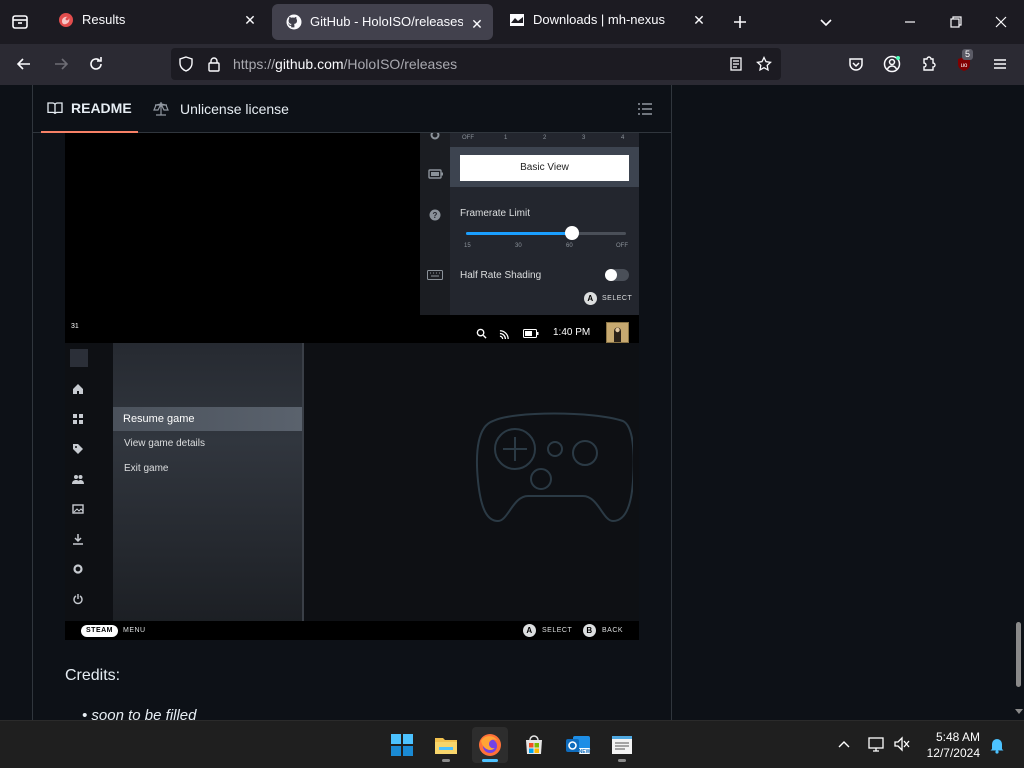 The height and width of the screenshot is (768, 1024). What do you see at coordinates (529, 630) in the screenshot?
I see `a-button-icon: A` at bounding box center [529, 630].